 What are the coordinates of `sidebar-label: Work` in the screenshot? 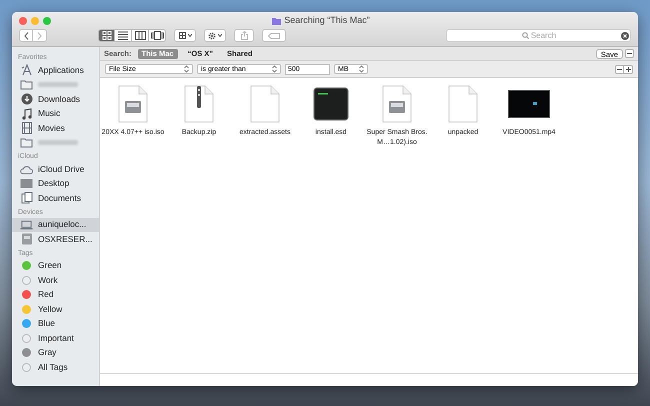 It's located at (48, 280).